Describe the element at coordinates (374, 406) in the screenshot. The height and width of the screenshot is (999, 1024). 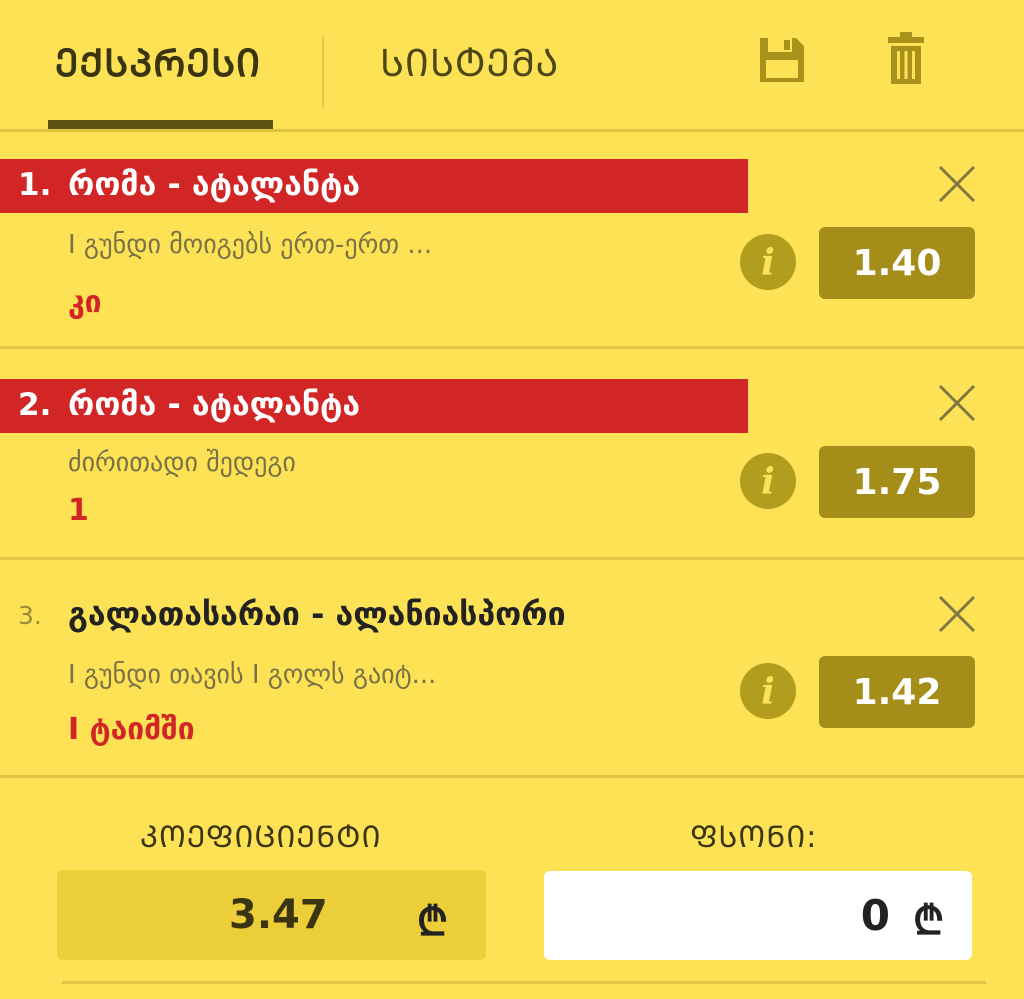
I see `bet-title-bar: 2. რომა - ატალანტა` at that location.